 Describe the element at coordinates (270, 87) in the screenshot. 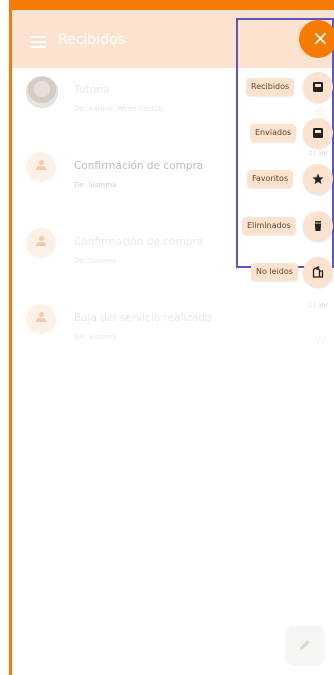

I see `action-label: Recibidos` at that location.